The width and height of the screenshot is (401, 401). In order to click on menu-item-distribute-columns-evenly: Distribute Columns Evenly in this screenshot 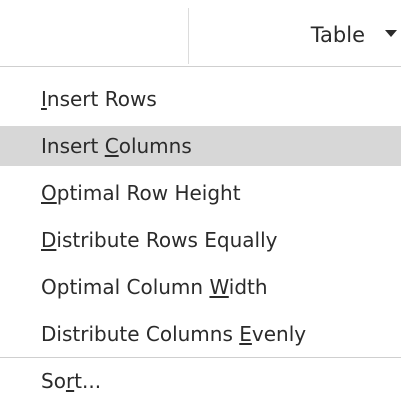, I will do `click(200, 334)`.